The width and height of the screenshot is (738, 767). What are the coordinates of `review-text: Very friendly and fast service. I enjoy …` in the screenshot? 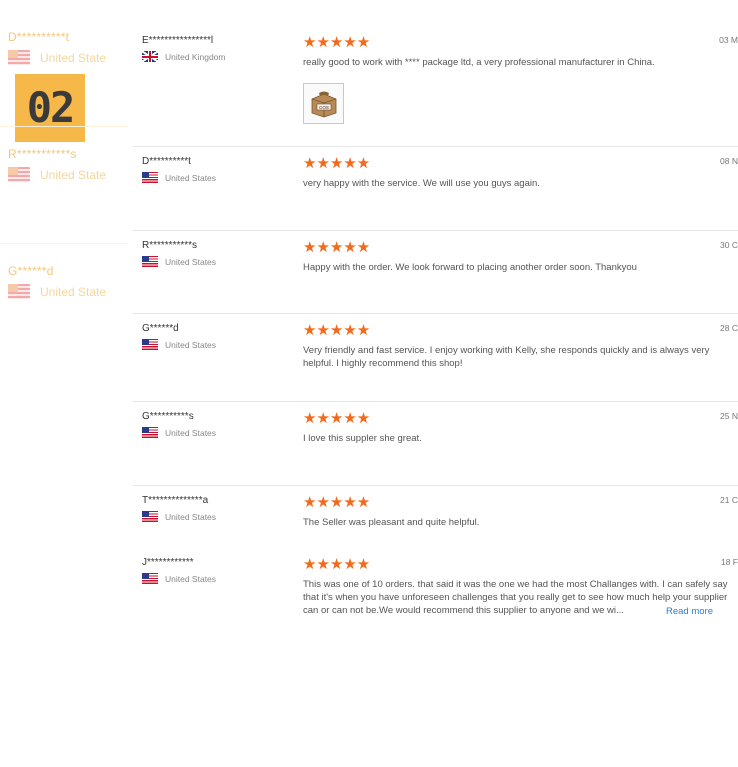 It's located at (506, 357).